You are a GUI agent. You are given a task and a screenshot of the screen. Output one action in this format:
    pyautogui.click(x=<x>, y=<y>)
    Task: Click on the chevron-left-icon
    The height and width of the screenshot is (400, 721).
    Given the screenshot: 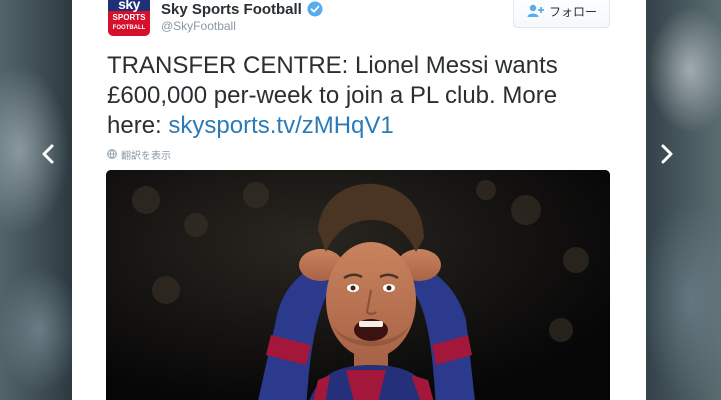 What is the action you would take?
    pyautogui.click(x=48, y=154)
    